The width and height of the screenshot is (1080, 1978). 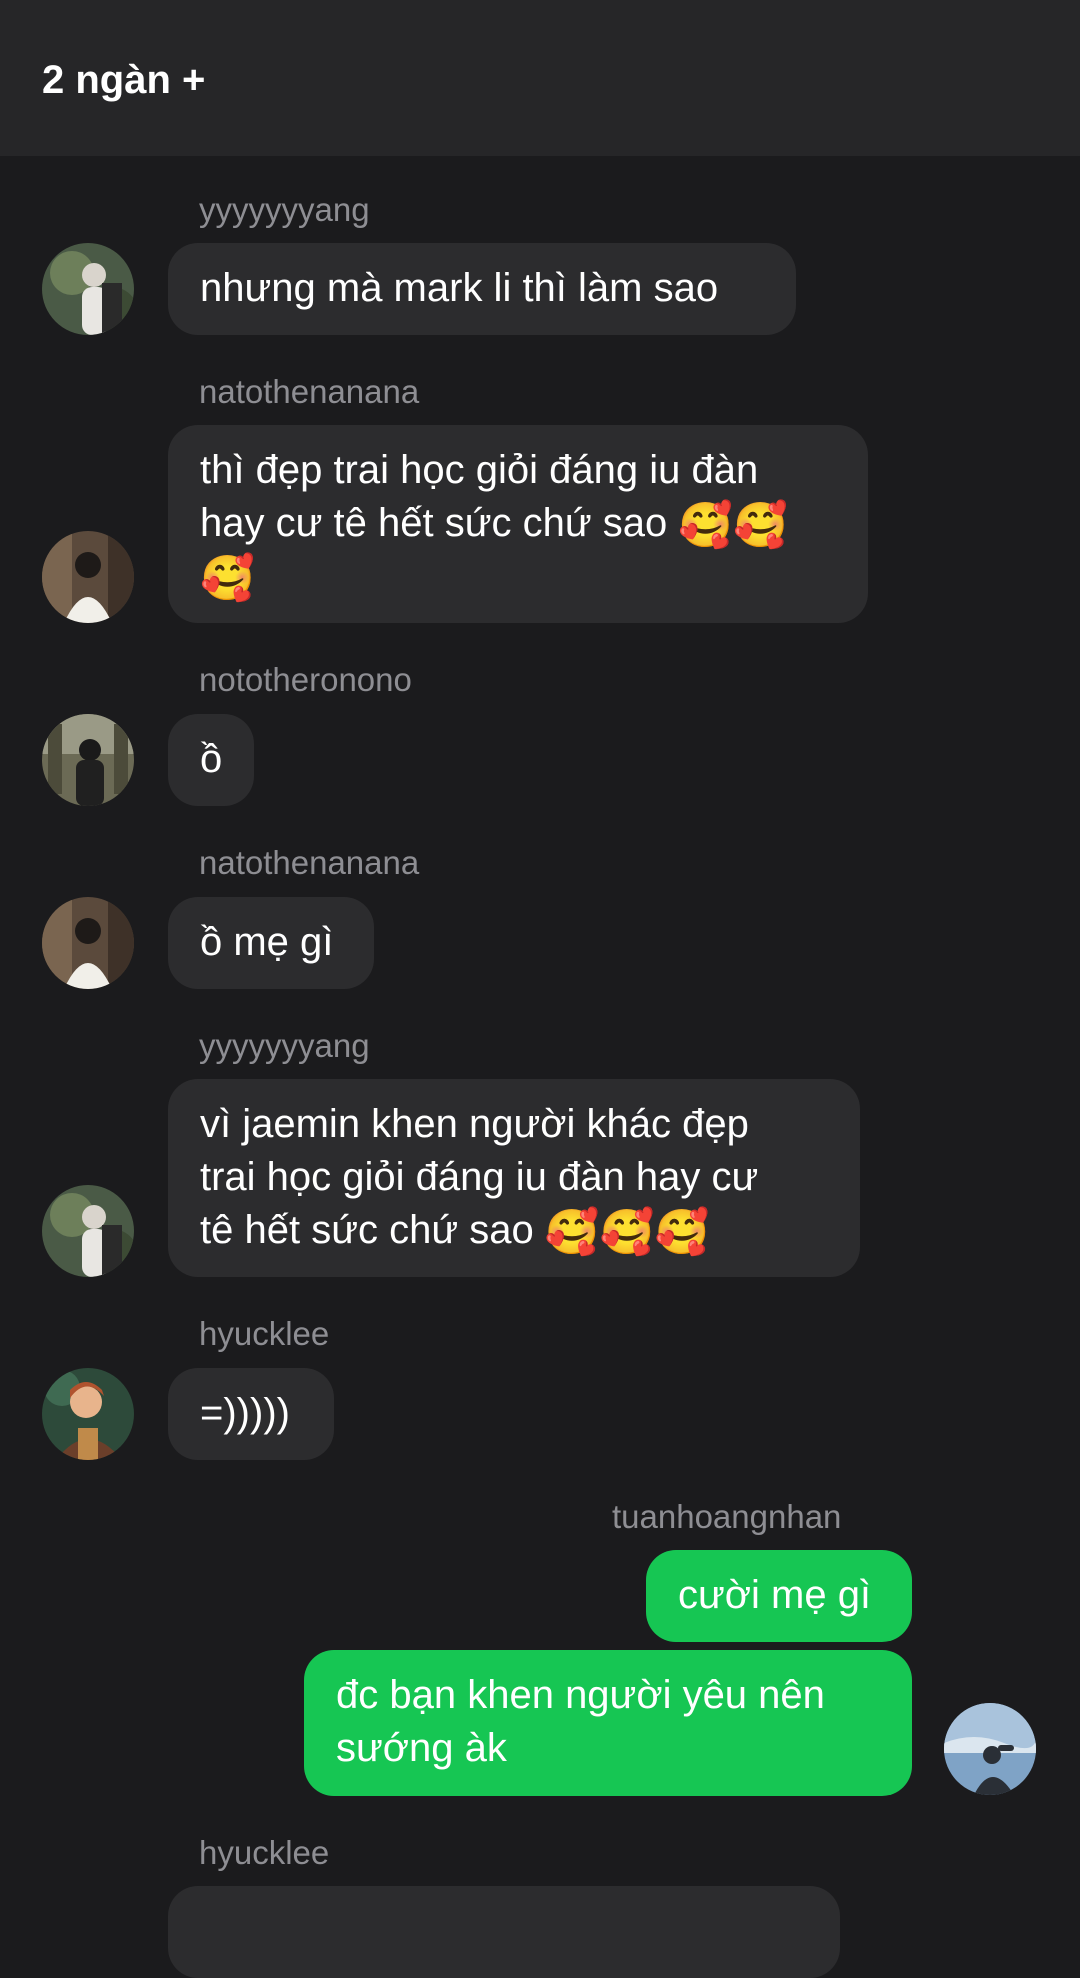 I want to click on message-bubble: ồ, so click(x=211, y=760).